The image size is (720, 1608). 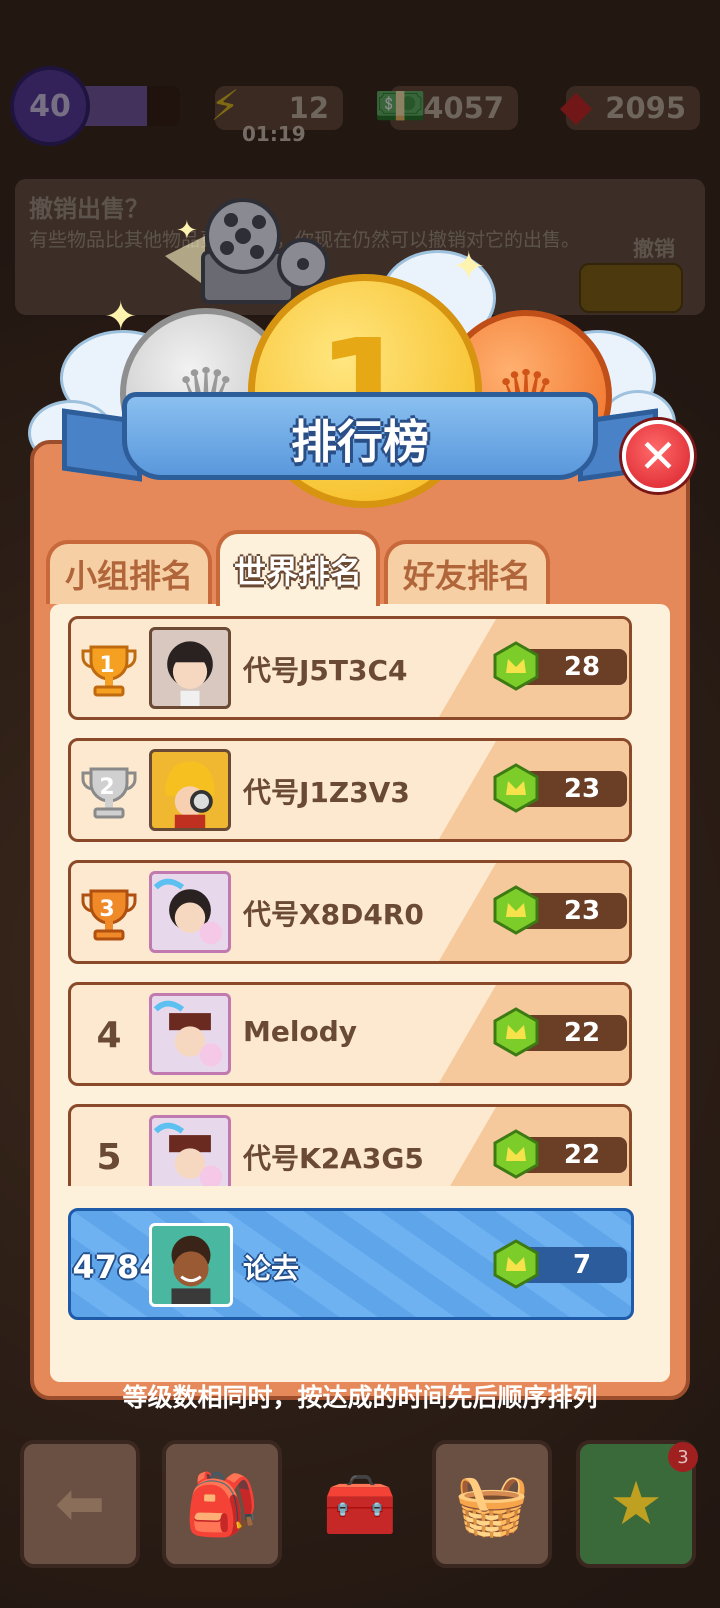 I want to click on backpack-icon: 🎒, so click(x=222, y=1504).